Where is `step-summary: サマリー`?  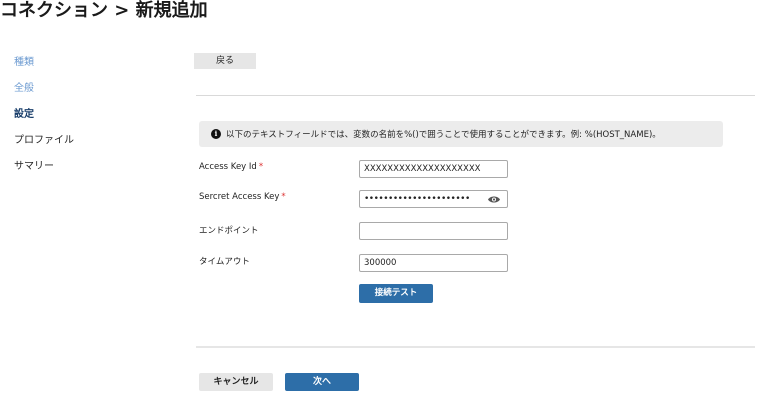
step-summary: サマリー is located at coordinates (34, 166).